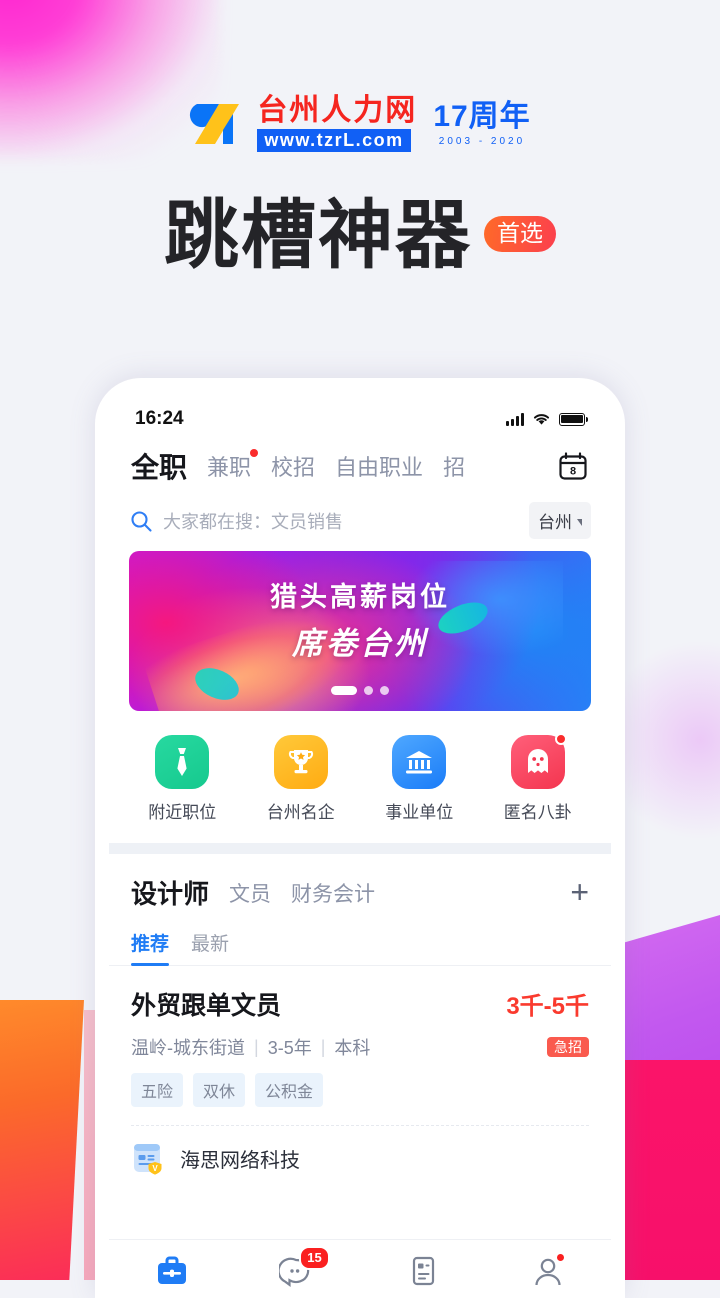 The width and height of the screenshot is (720, 1298). I want to click on city-label: 台州, so click(555, 522).